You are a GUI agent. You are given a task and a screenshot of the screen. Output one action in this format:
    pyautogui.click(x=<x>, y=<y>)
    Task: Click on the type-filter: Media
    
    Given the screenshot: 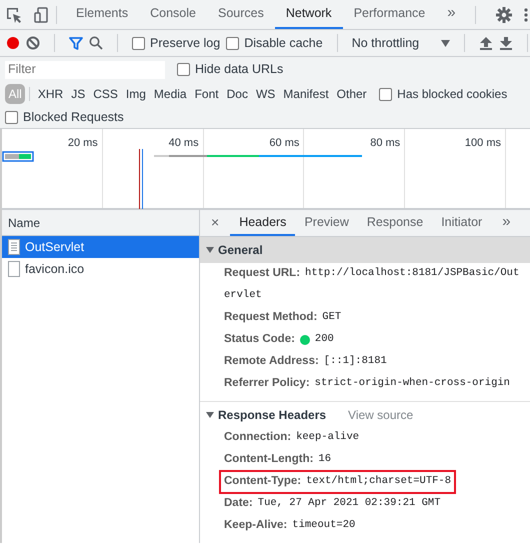 What is the action you would take?
    pyautogui.click(x=170, y=94)
    